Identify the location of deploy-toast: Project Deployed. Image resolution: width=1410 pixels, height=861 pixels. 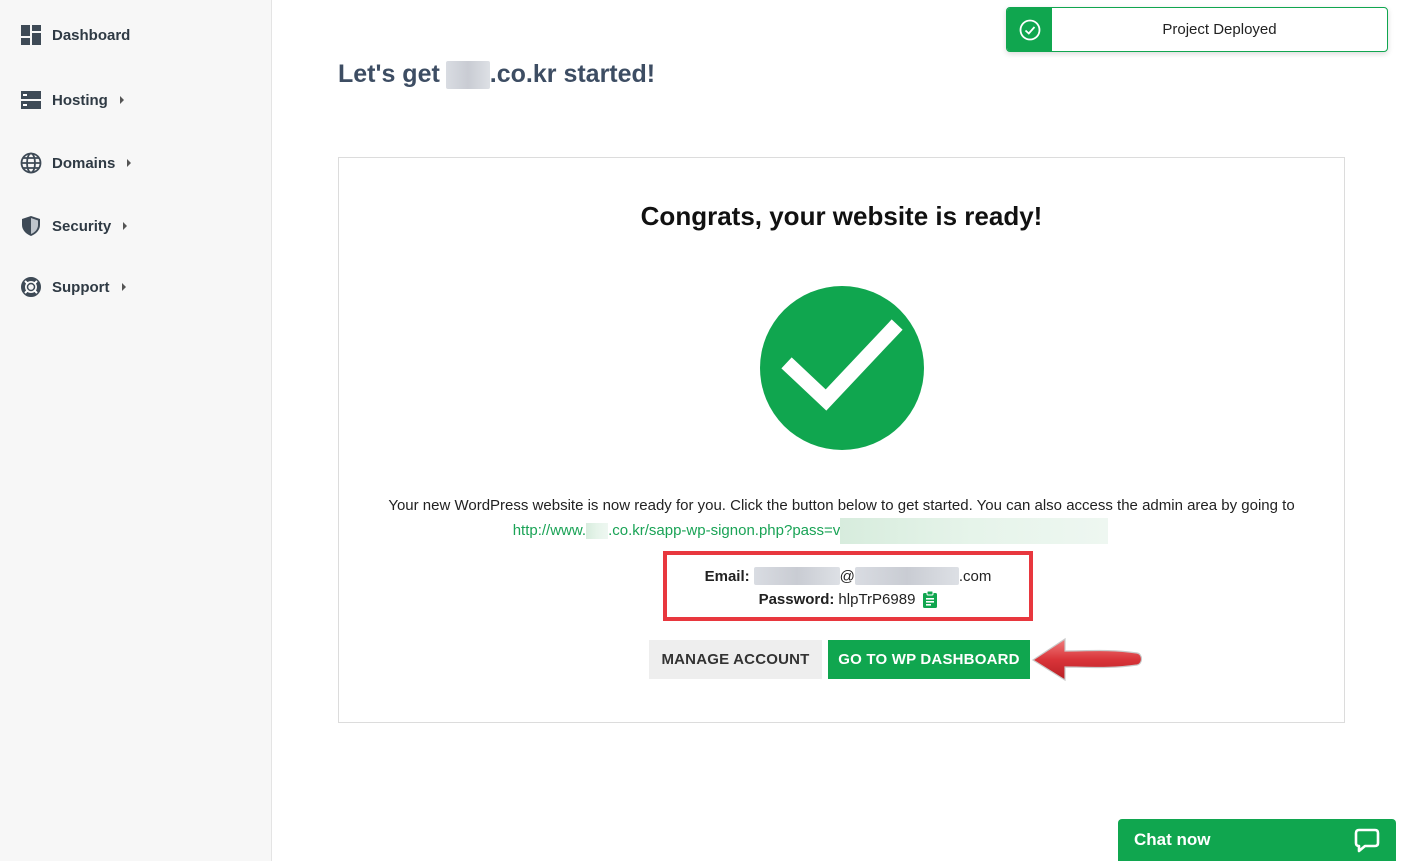
(1197, 29).